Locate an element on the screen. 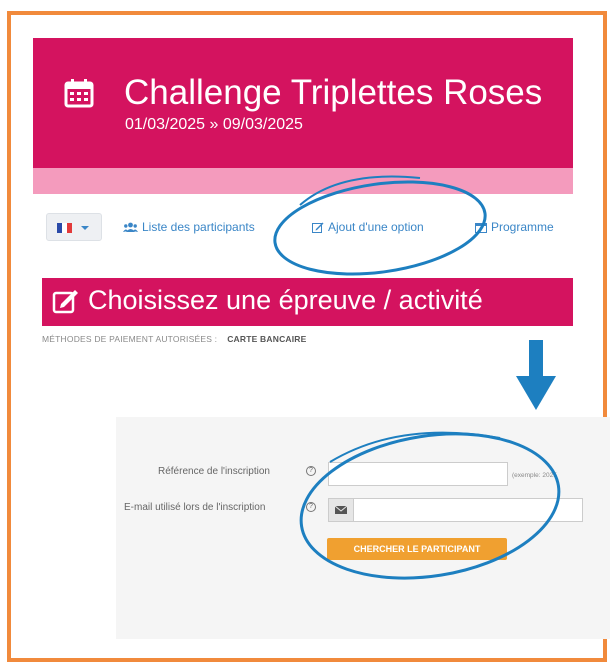 The width and height of the screenshot is (616, 666). nav-link-label: Liste des participants is located at coordinates (198, 227).